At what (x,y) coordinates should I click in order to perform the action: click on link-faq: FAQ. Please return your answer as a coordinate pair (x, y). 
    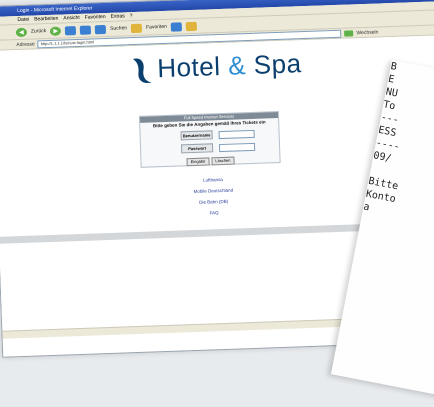
    Looking at the image, I should click on (214, 212).